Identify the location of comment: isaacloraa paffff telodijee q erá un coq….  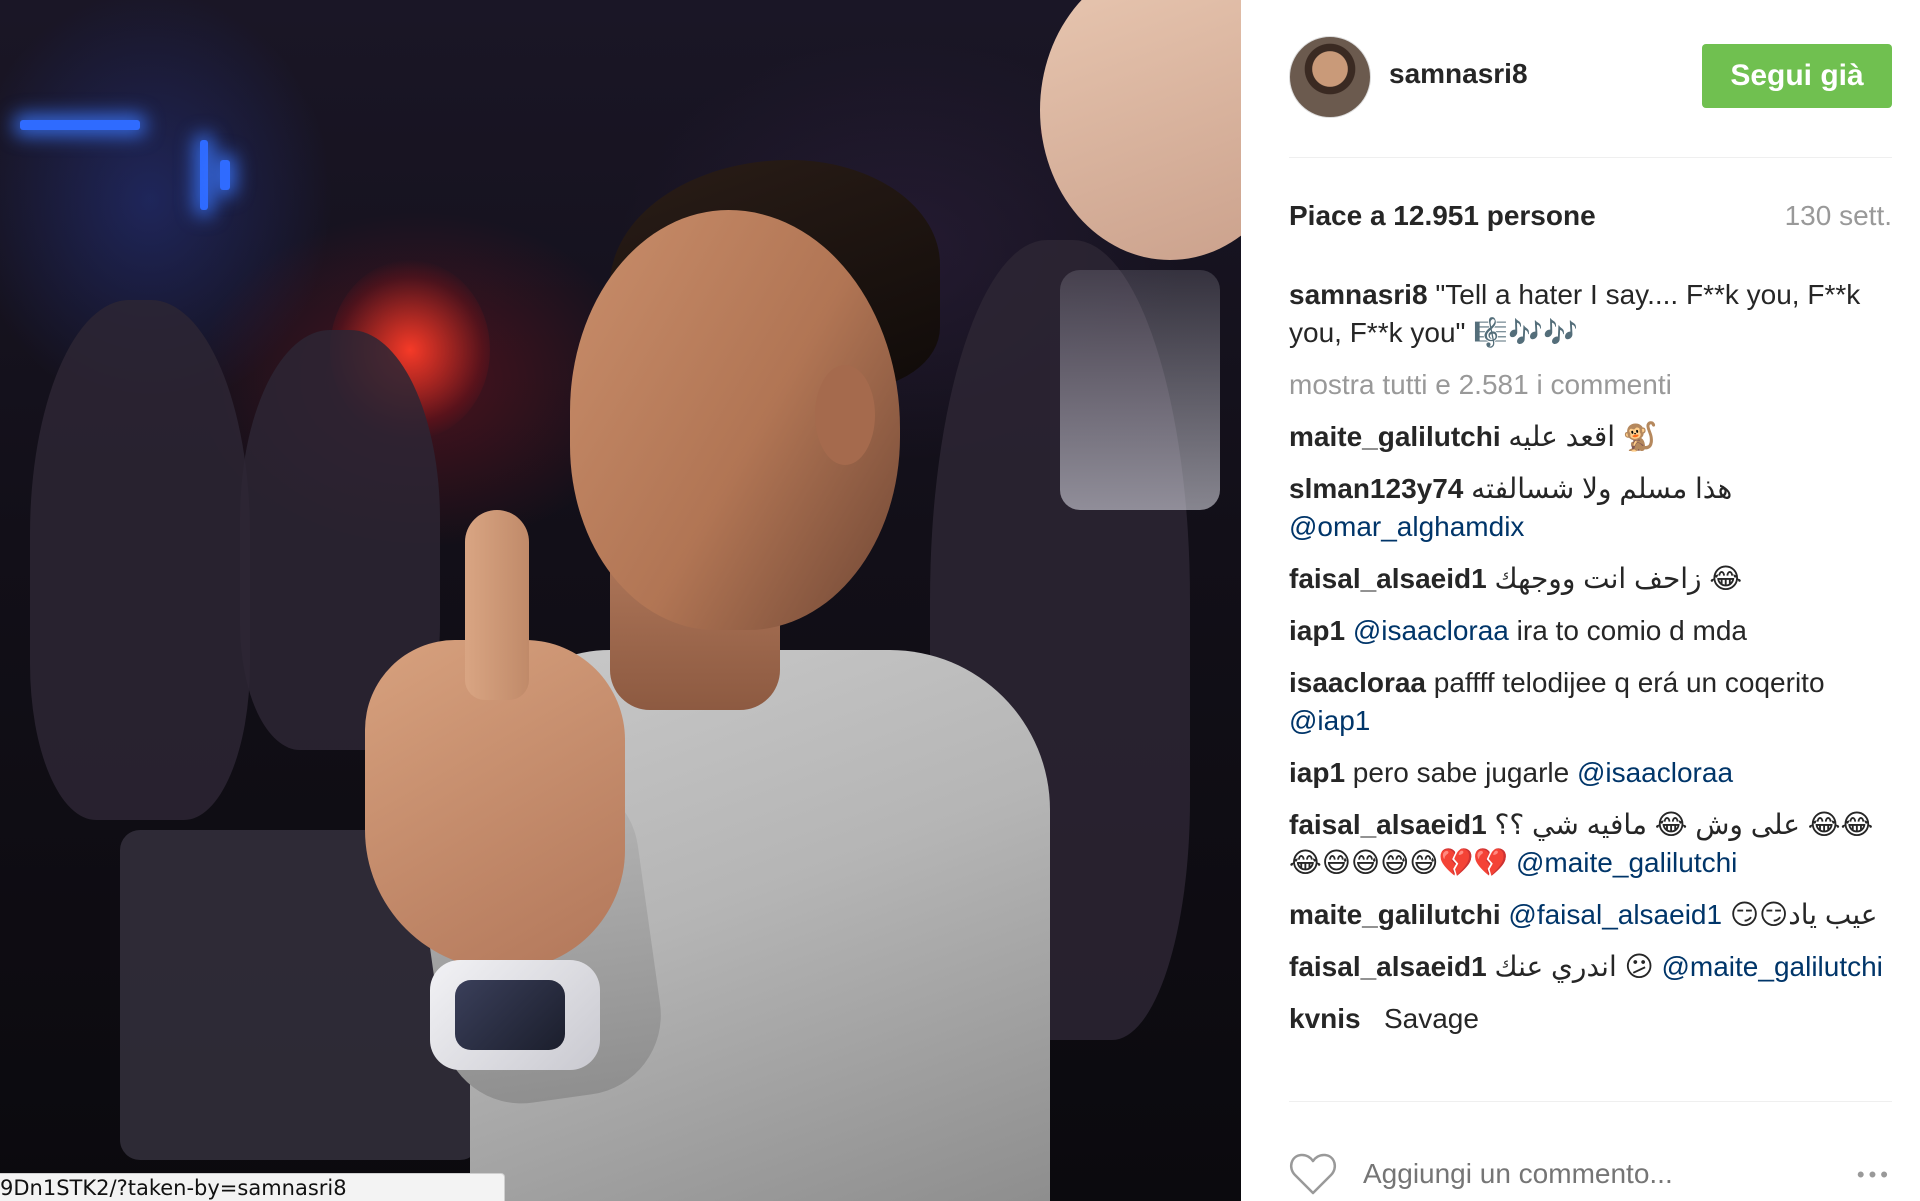
(1590, 702).